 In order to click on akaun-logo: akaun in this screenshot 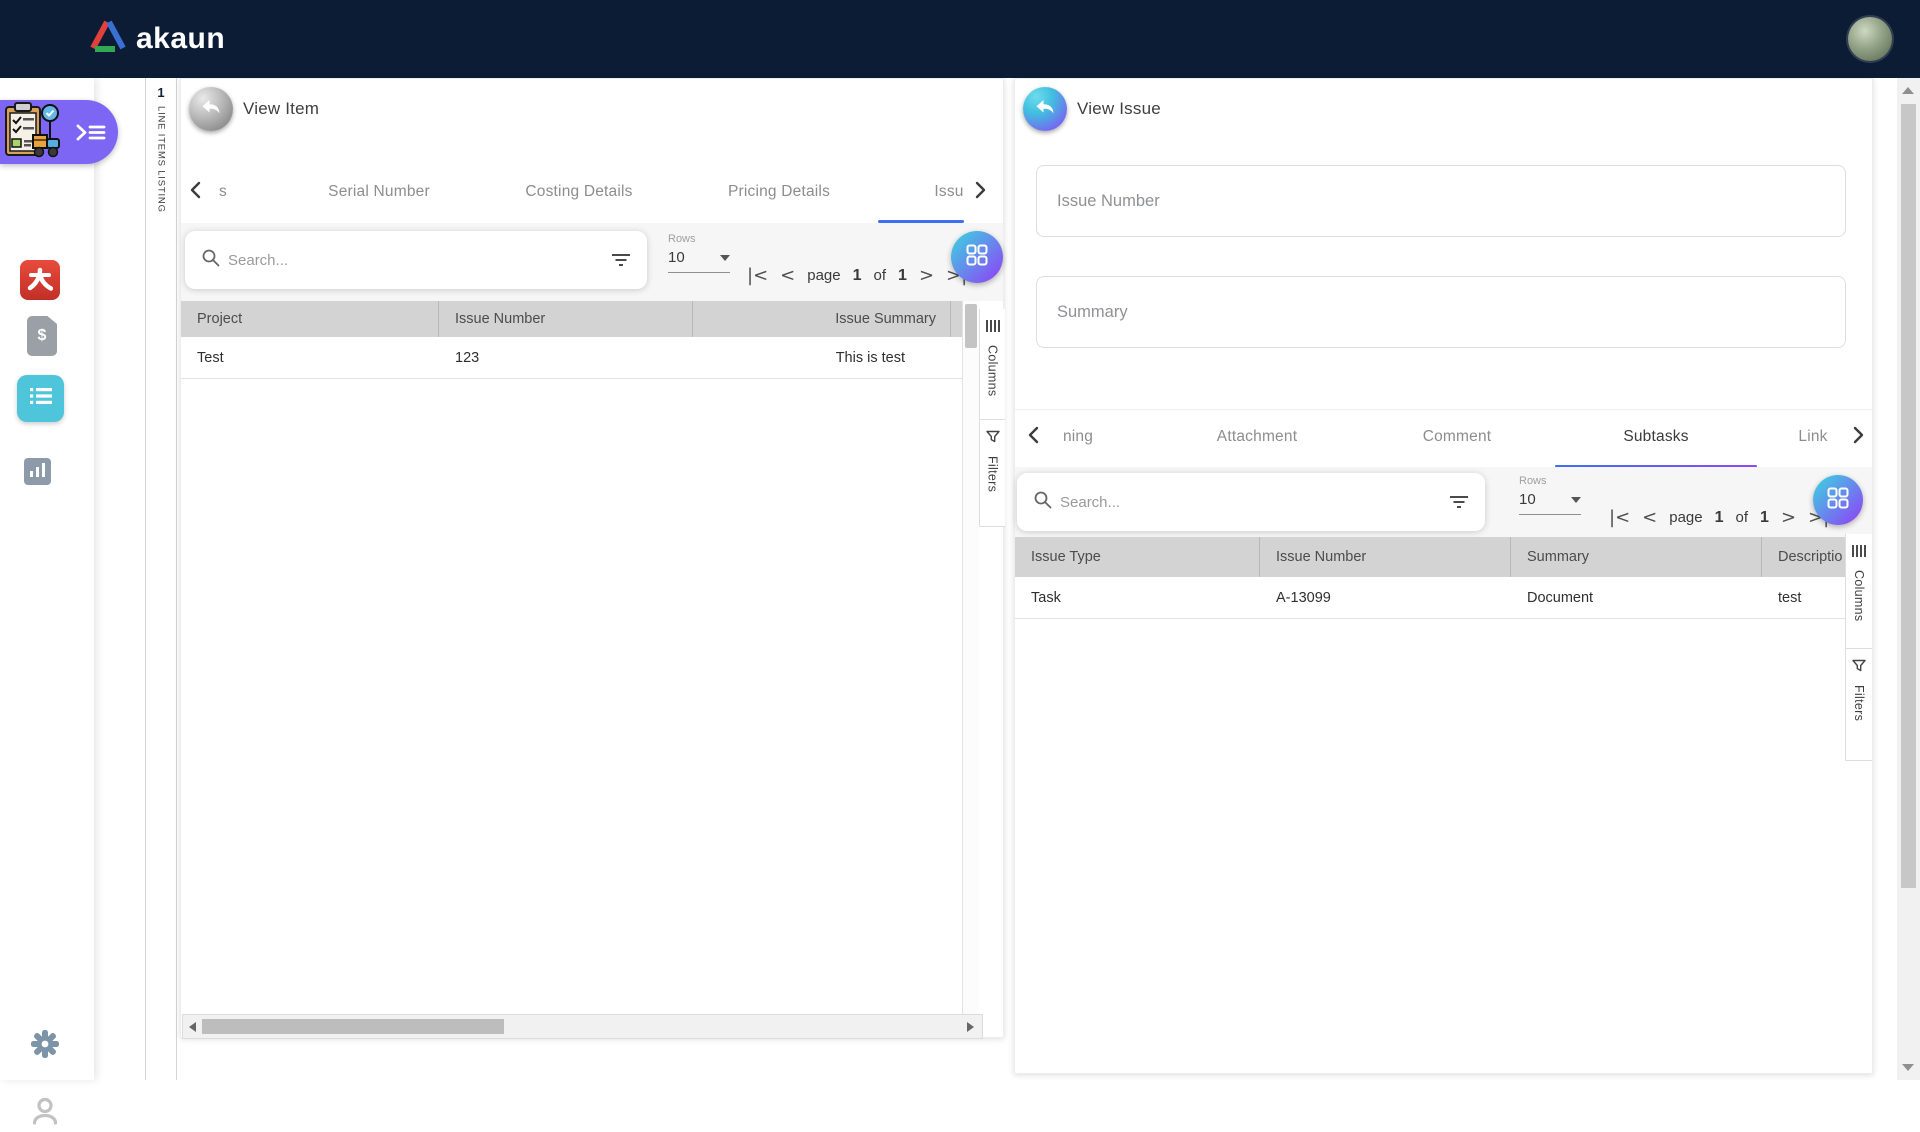, I will do `click(156, 38)`.